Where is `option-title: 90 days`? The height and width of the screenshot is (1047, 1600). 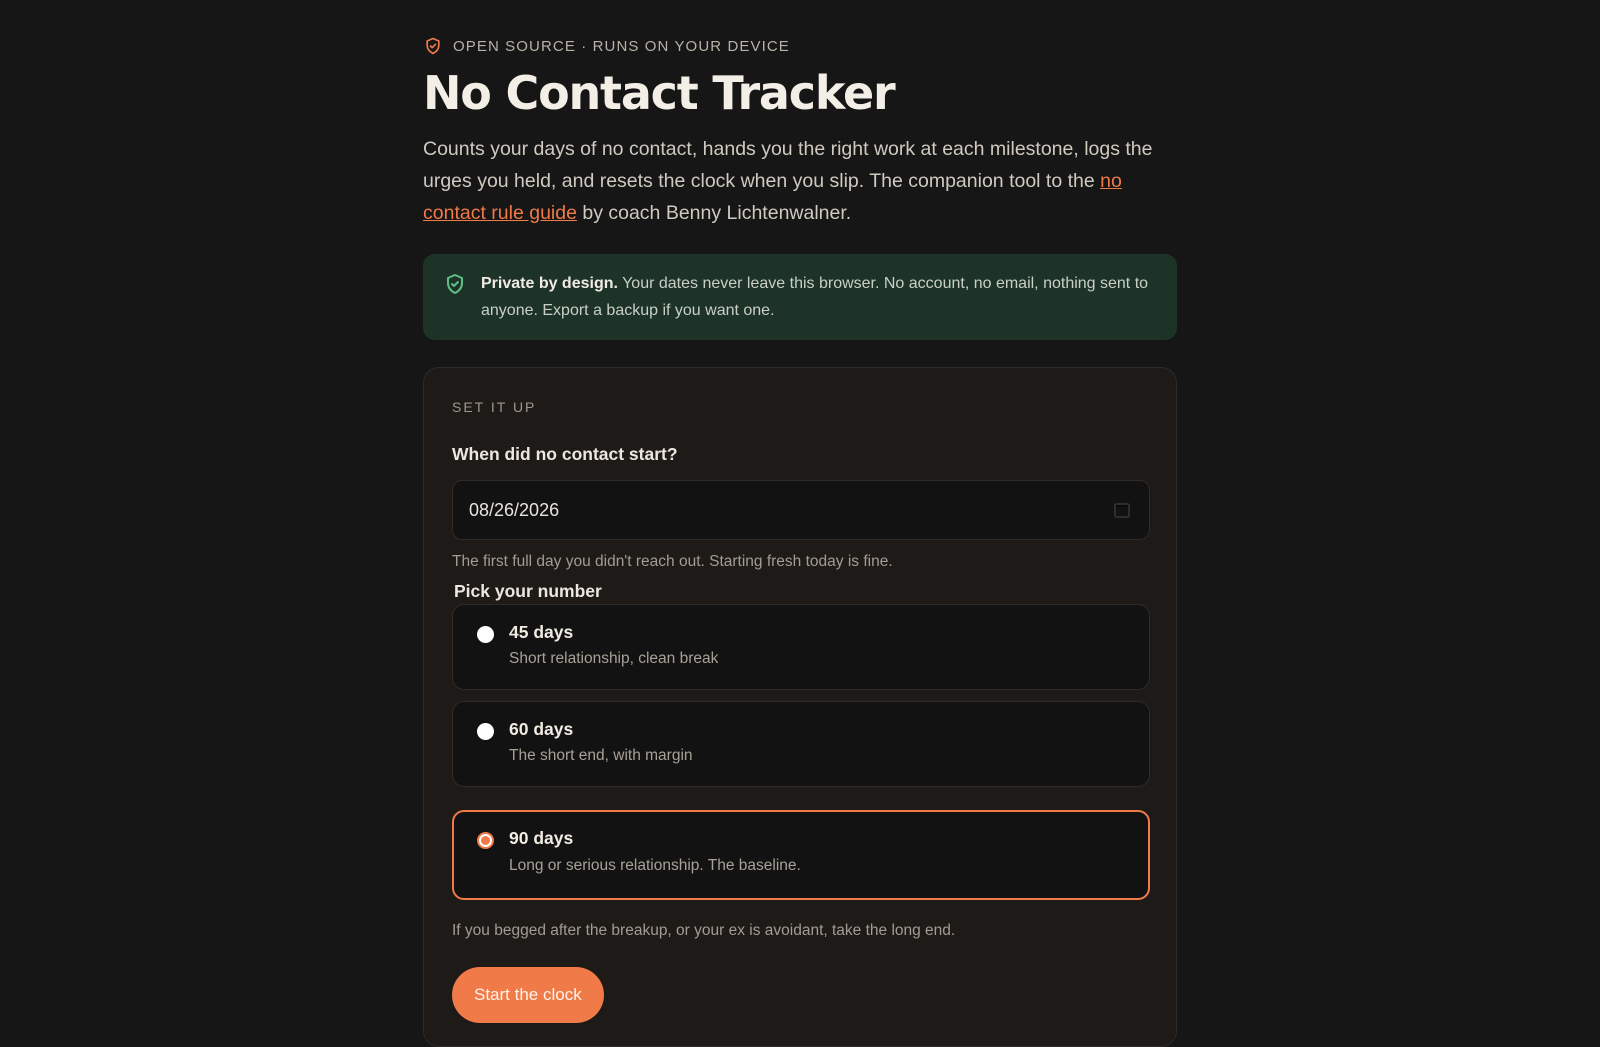
option-title: 90 days is located at coordinates (541, 838).